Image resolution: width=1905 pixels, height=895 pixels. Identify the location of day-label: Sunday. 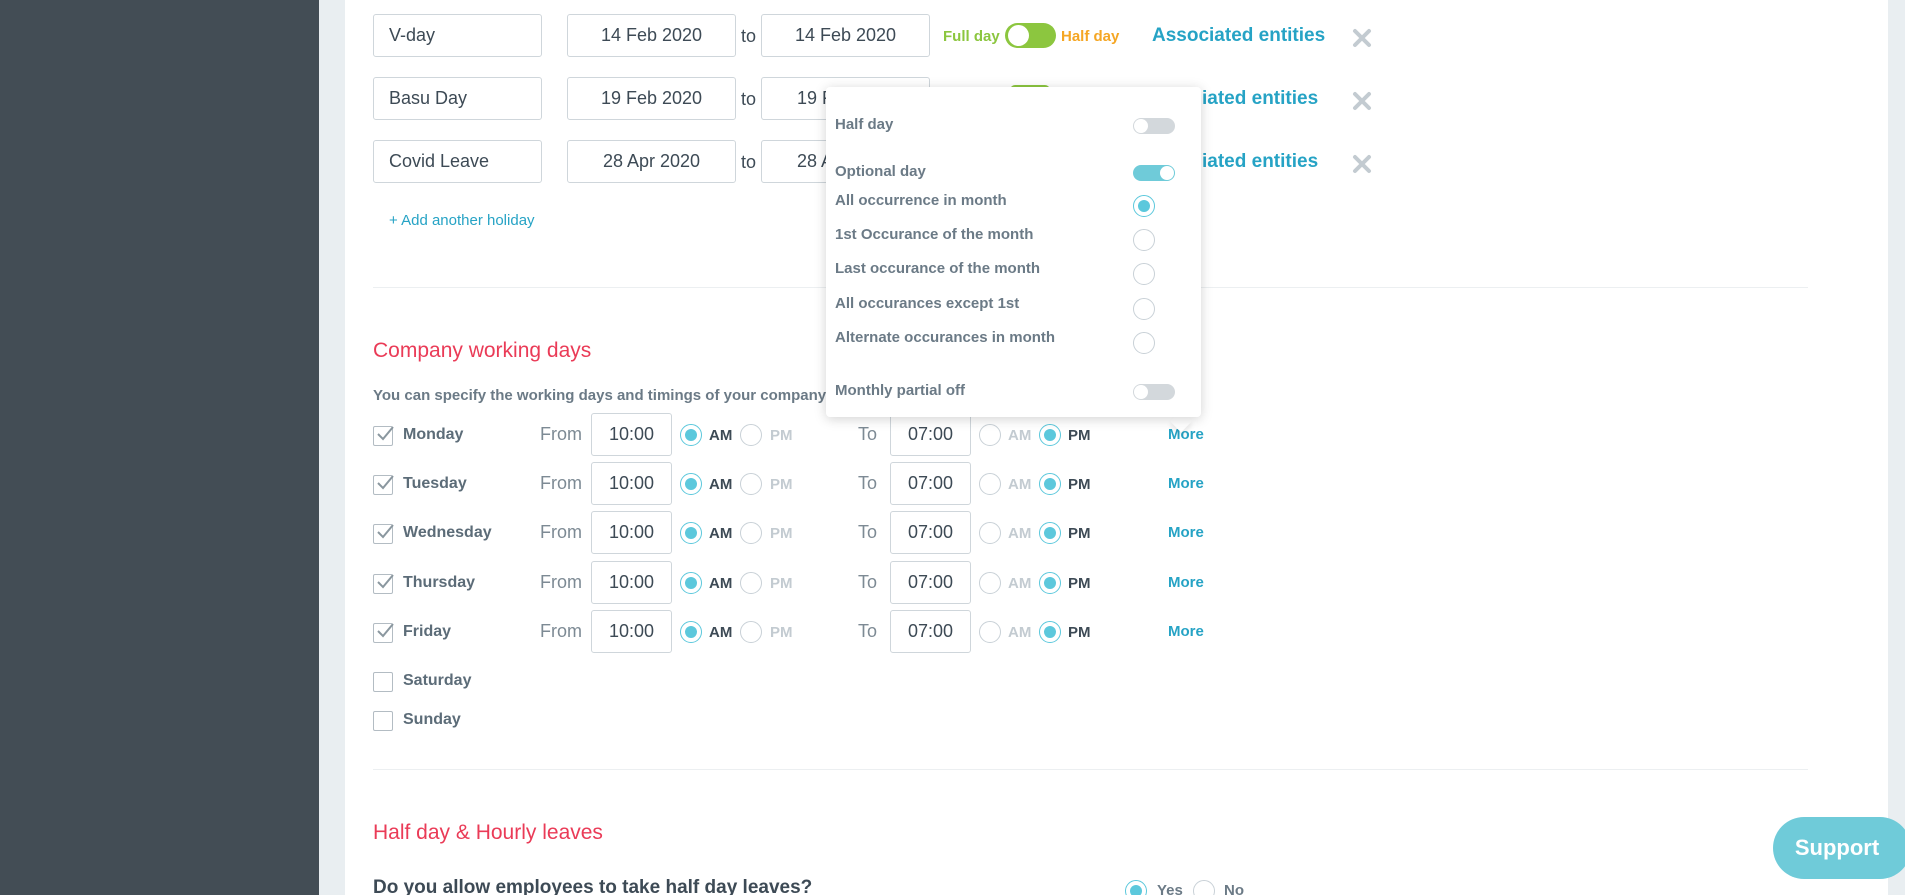
(432, 719).